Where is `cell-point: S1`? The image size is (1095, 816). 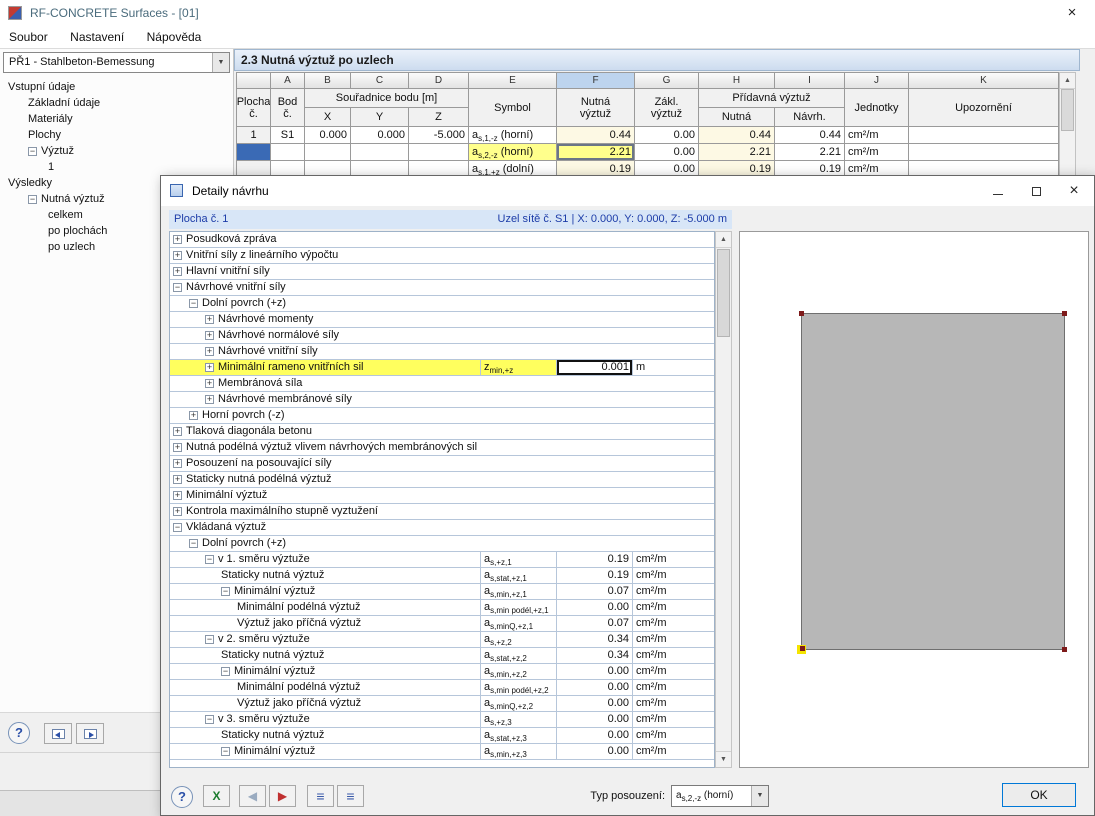 cell-point: S1 is located at coordinates (288, 135).